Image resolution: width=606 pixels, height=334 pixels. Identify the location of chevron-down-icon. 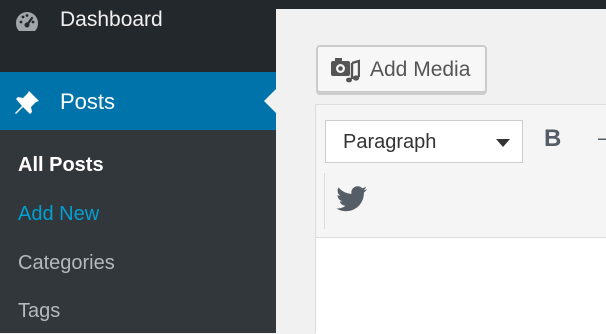
(503, 143).